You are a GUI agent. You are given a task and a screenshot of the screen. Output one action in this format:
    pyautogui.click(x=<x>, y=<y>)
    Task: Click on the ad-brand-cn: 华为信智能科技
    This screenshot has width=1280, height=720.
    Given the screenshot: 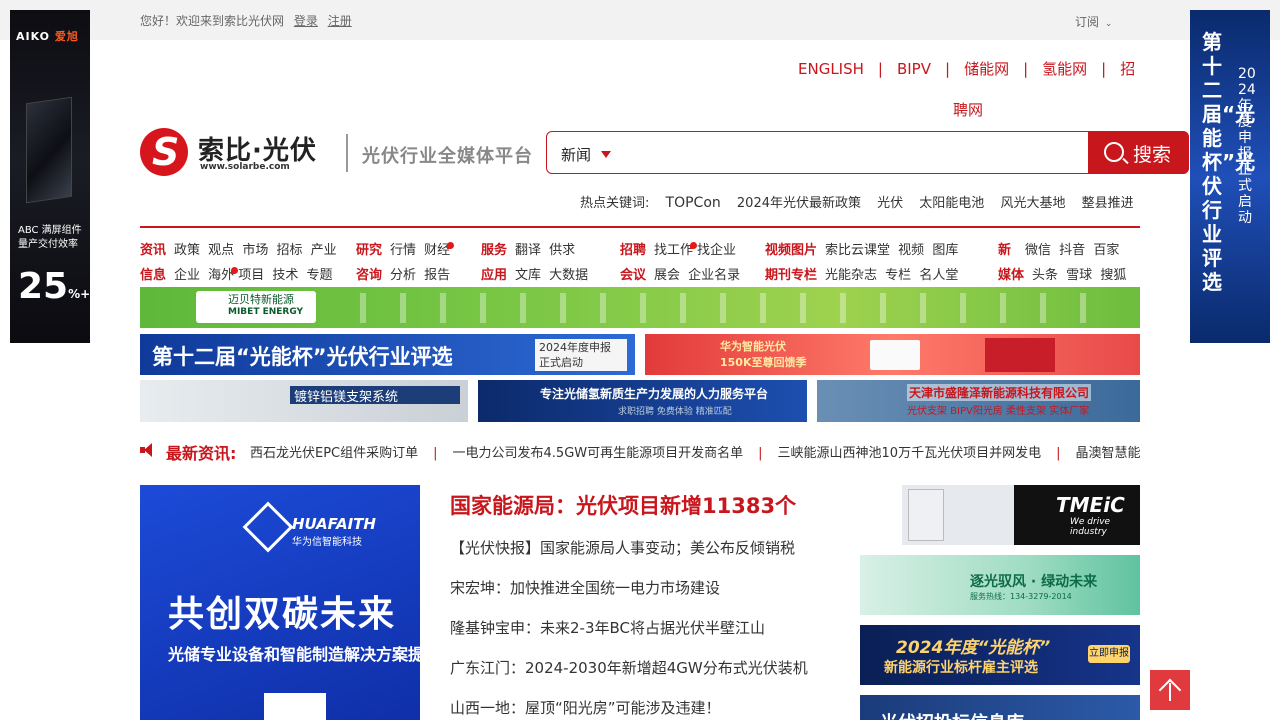 What is the action you would take?
    pyautogui.click(x=327, y=542)
    